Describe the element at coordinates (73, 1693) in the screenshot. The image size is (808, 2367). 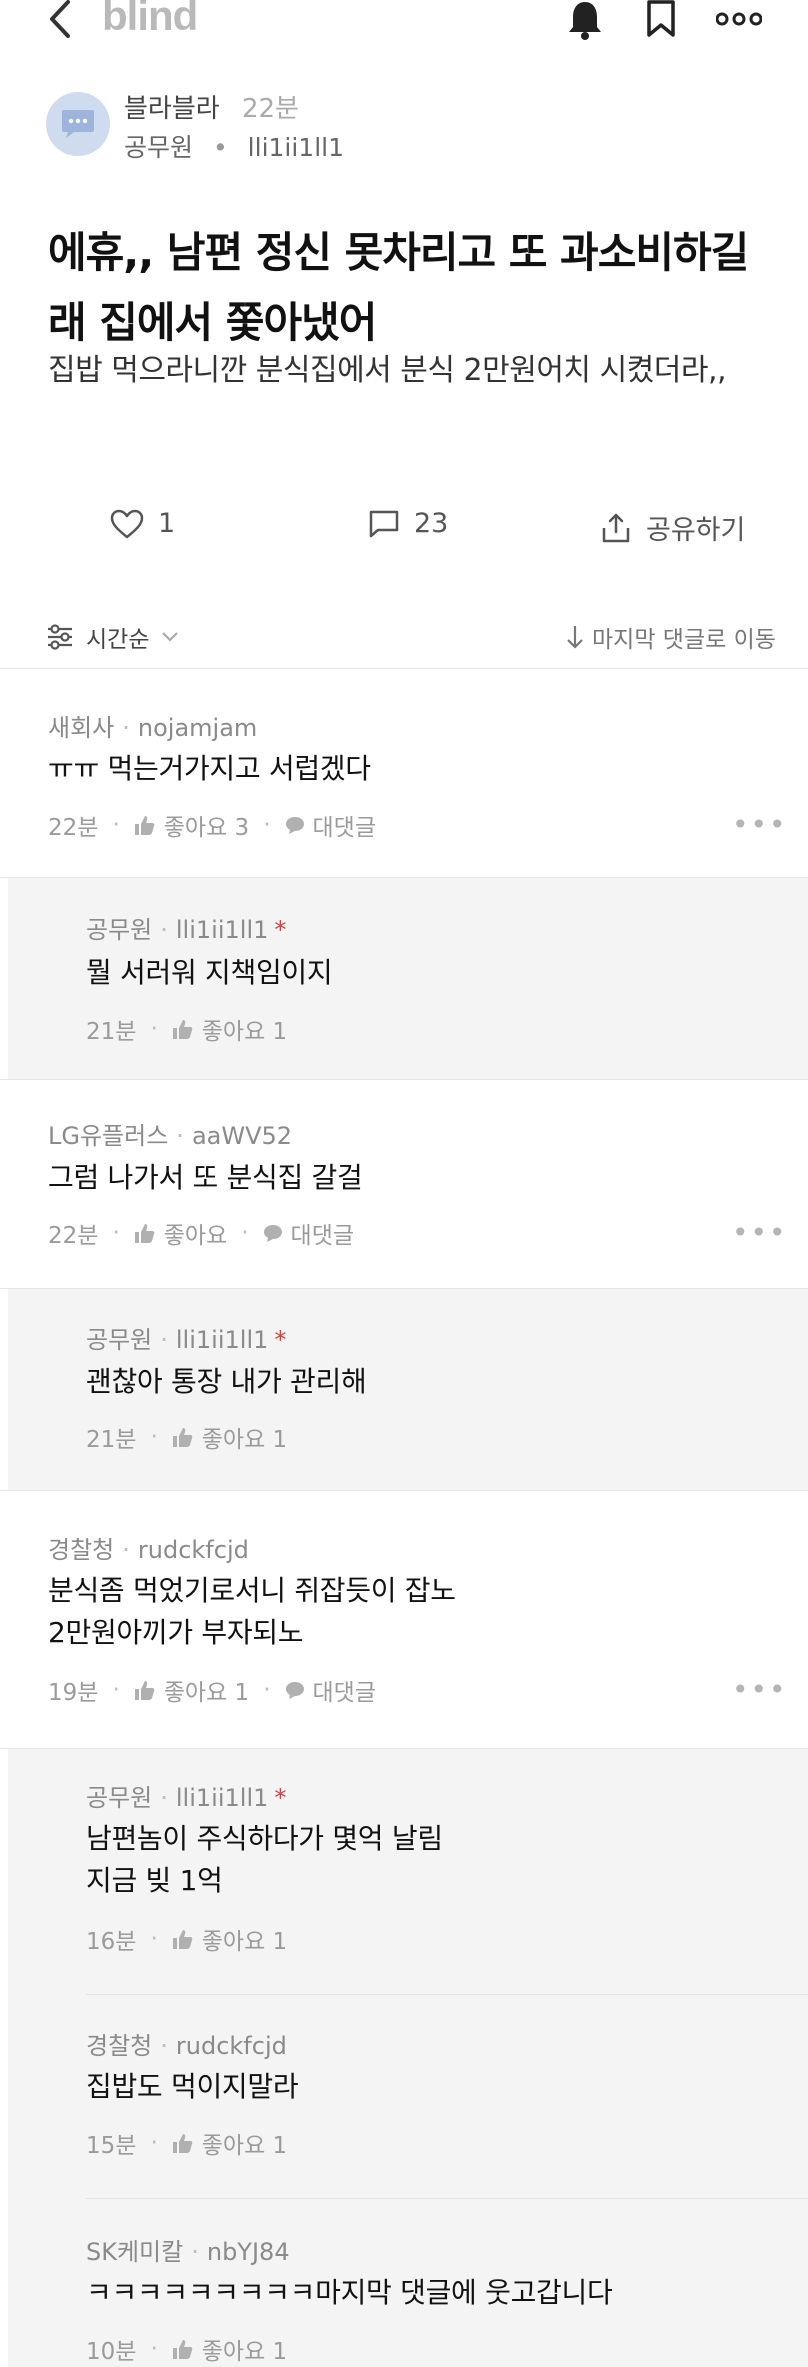
I see `comment-time: 19분` at that location.